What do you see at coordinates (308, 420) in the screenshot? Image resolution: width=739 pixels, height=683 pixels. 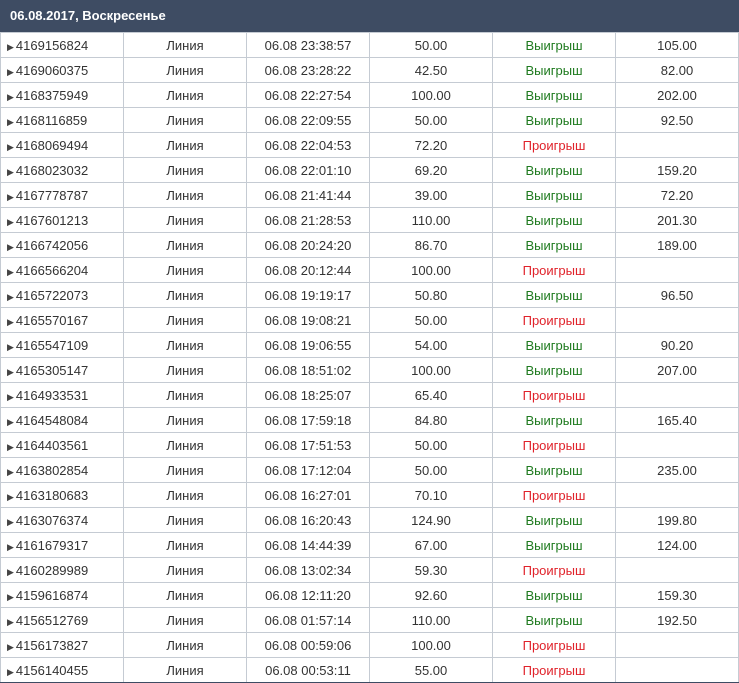 I see `bet-time: 06.08 17:59:18` at bounding box center [308, 420].